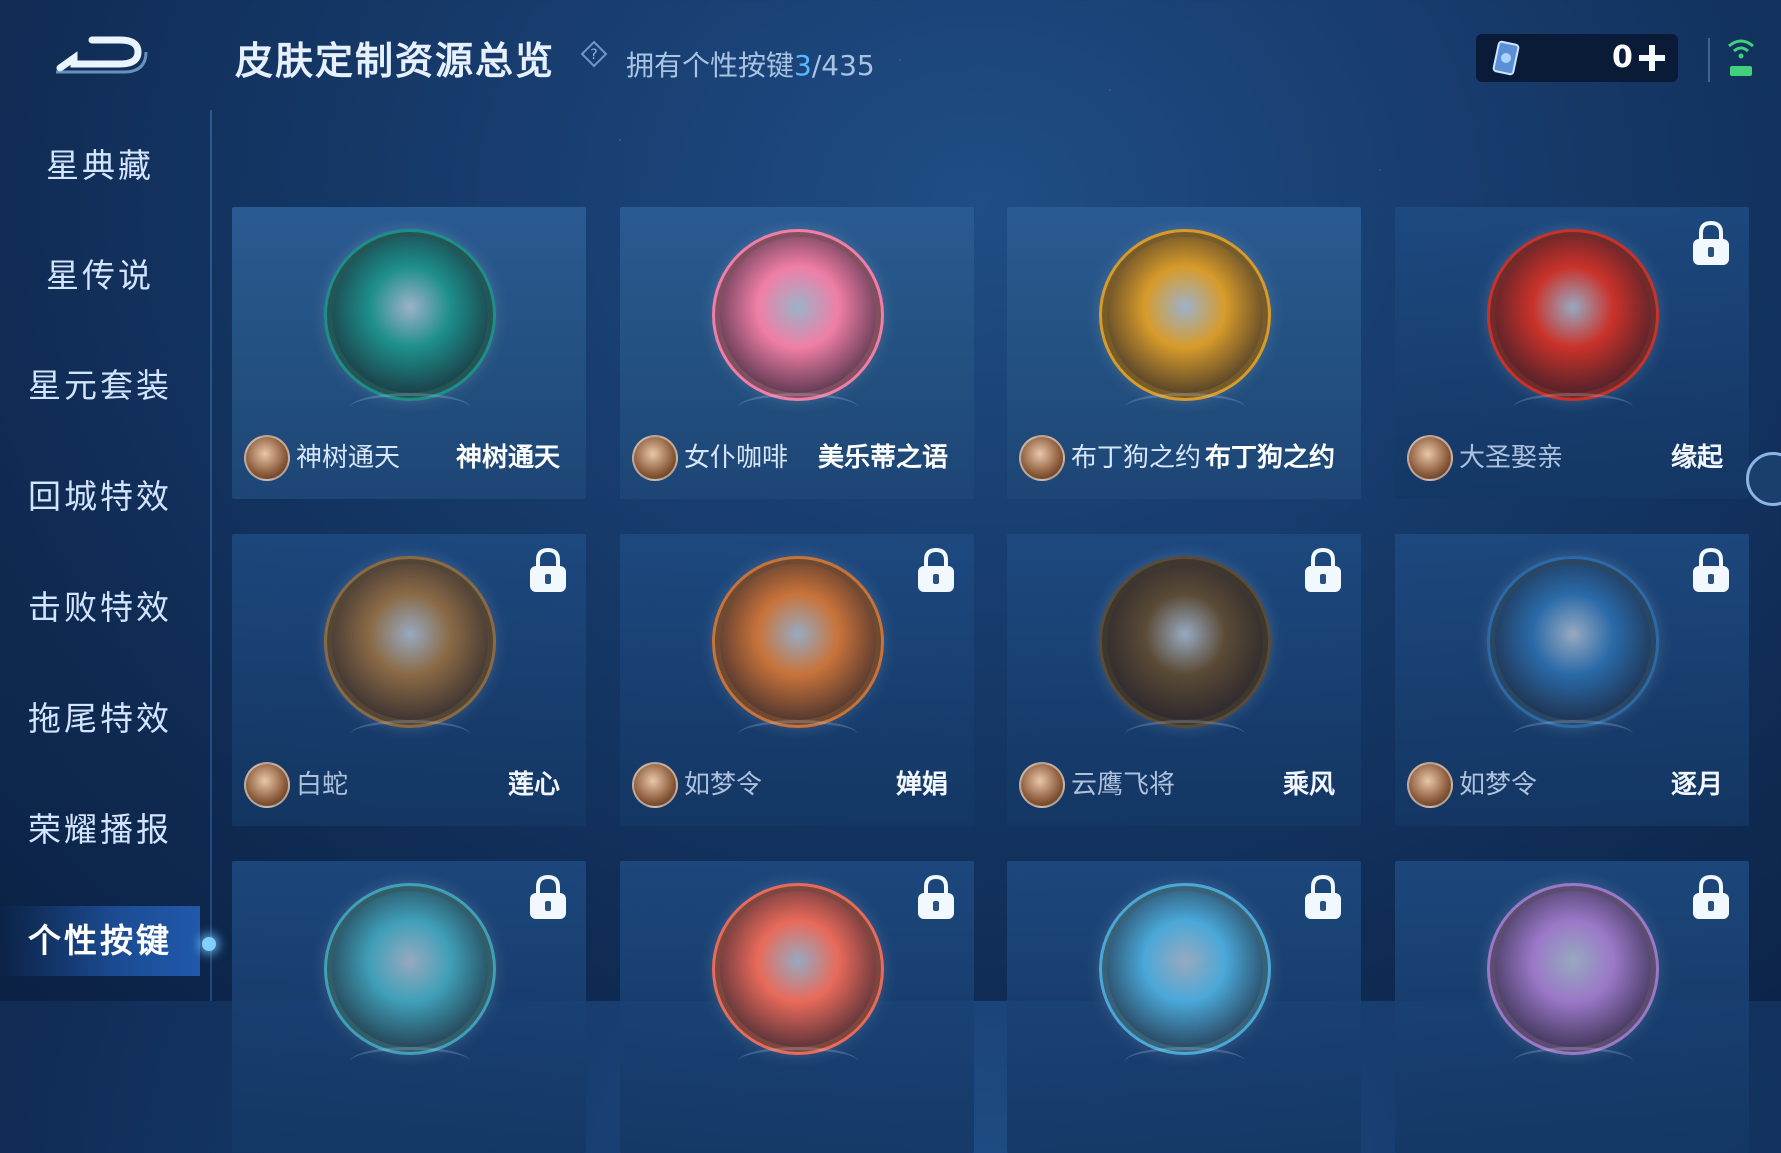  Describe the element at coordinates (1511, 458) in the screenshot. I see `hero-name: 大圣娶亲` at that location.